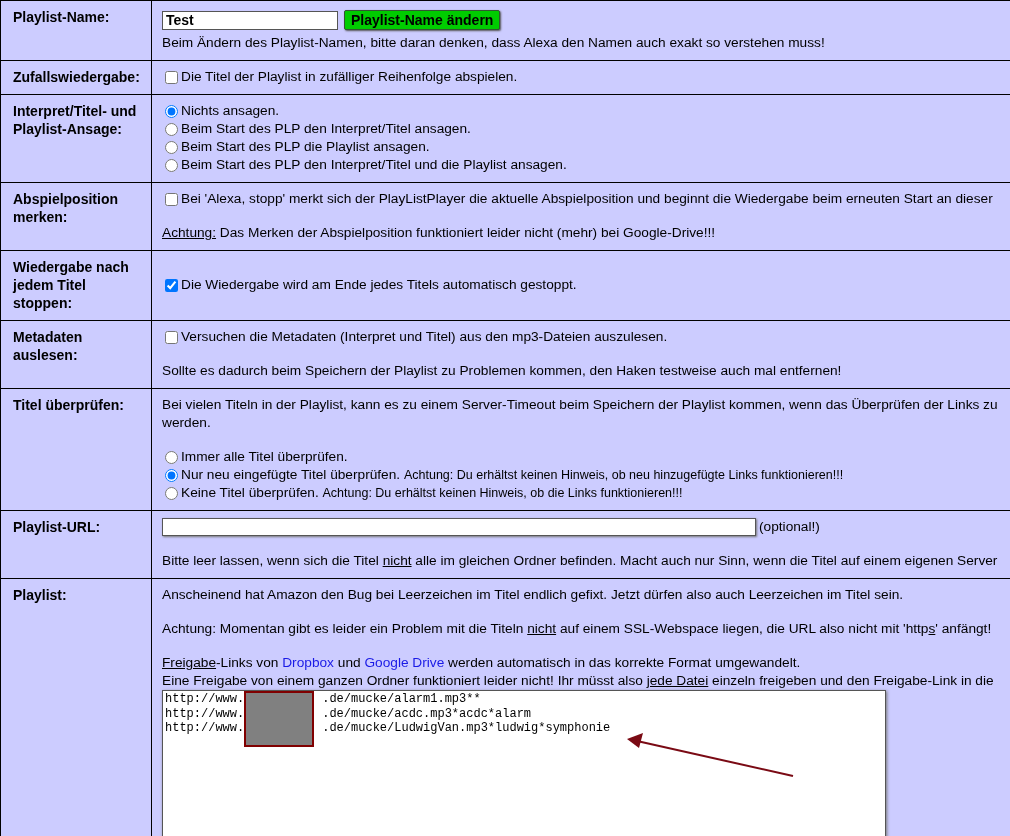 Image resolution: width=1010 pixels, height=836 pixels. Describe the element at coordinates (388, 728) in the screenshot. I see `url-line: http://www. .de/mucke/LudwigVan.mp3*ludwig*symphonie` at that location.